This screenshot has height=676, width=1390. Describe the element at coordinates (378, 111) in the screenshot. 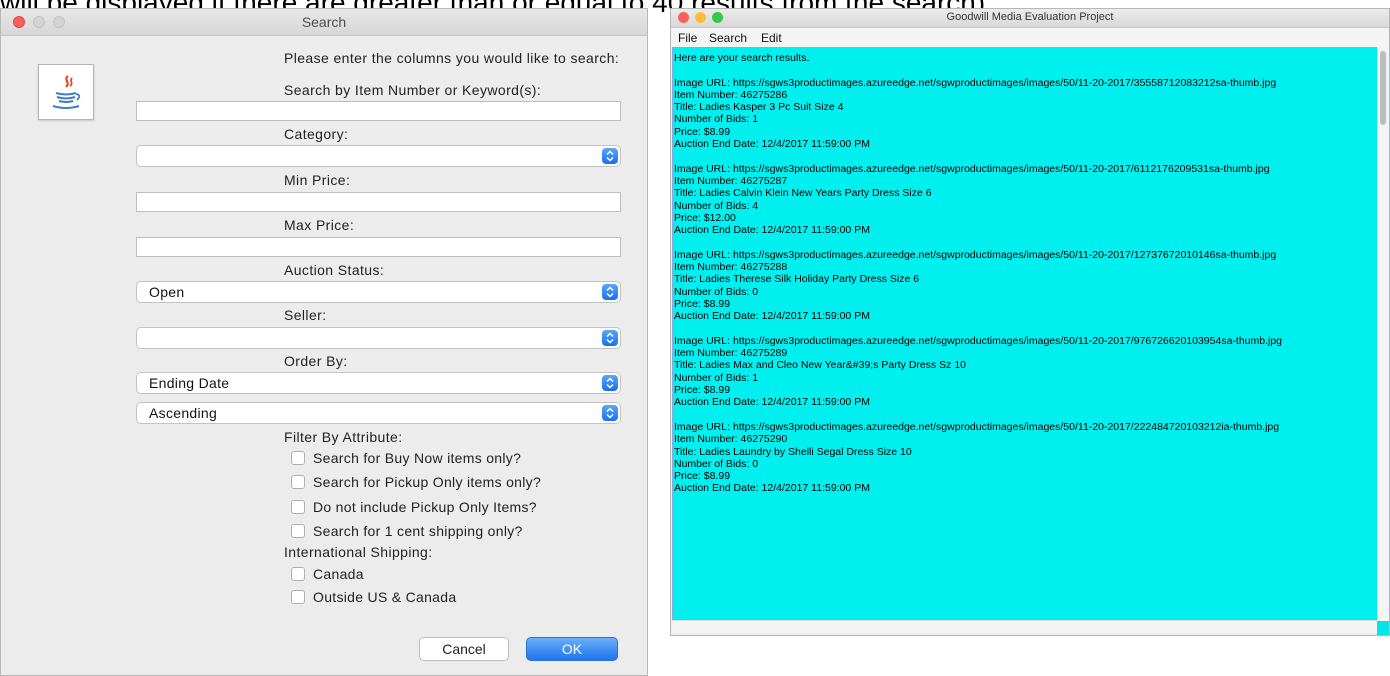

I see `keyword-input` at that location.